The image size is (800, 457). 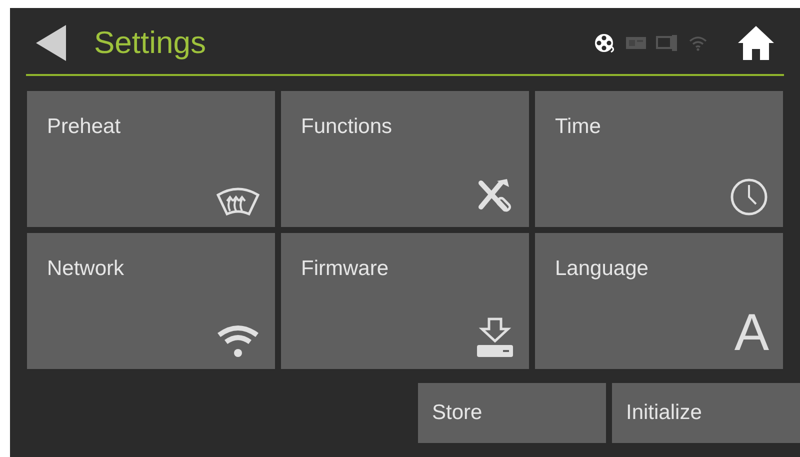 What do you see at coordinates (659, 159) in the screenshot?
I see `settings-tile: Time` at bounding box center [659, 159].